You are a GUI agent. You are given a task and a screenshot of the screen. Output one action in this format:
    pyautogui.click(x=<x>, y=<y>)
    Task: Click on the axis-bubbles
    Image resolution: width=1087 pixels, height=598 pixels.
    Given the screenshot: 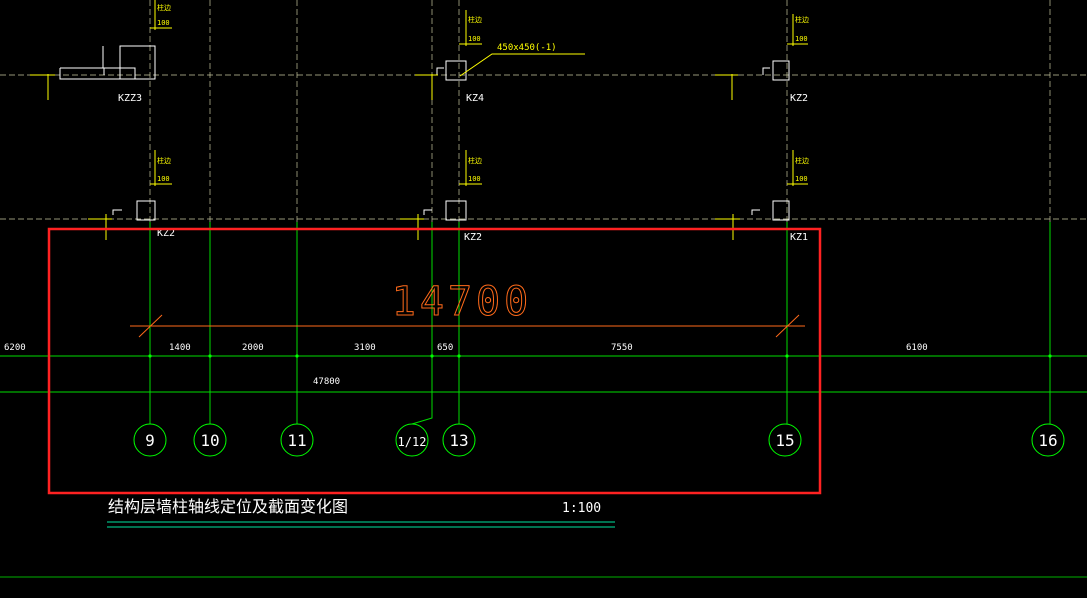 What is the action you would take?
    pyautogui.click(x=599, y=440)
    